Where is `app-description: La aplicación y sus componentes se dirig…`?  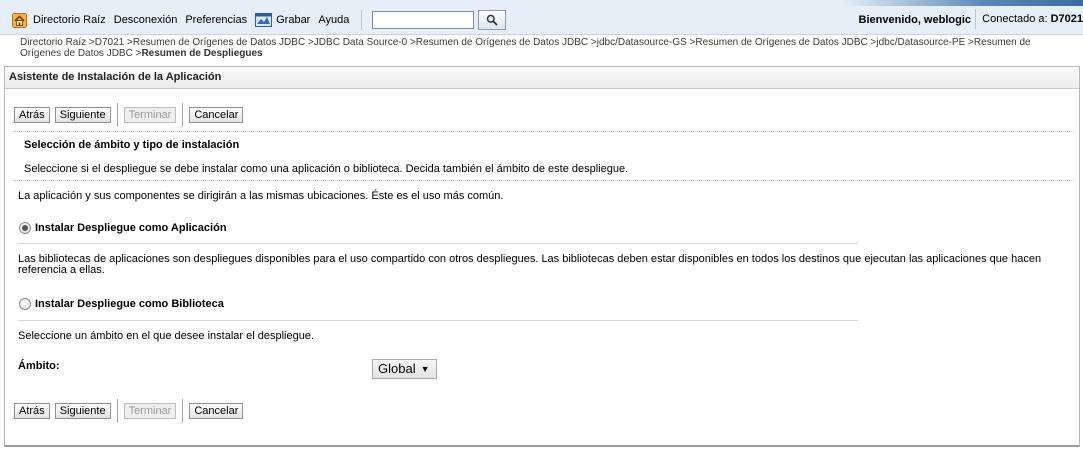 app-description: La aplicación y sus componentes se dirig… is located at coordinates (261, 196).